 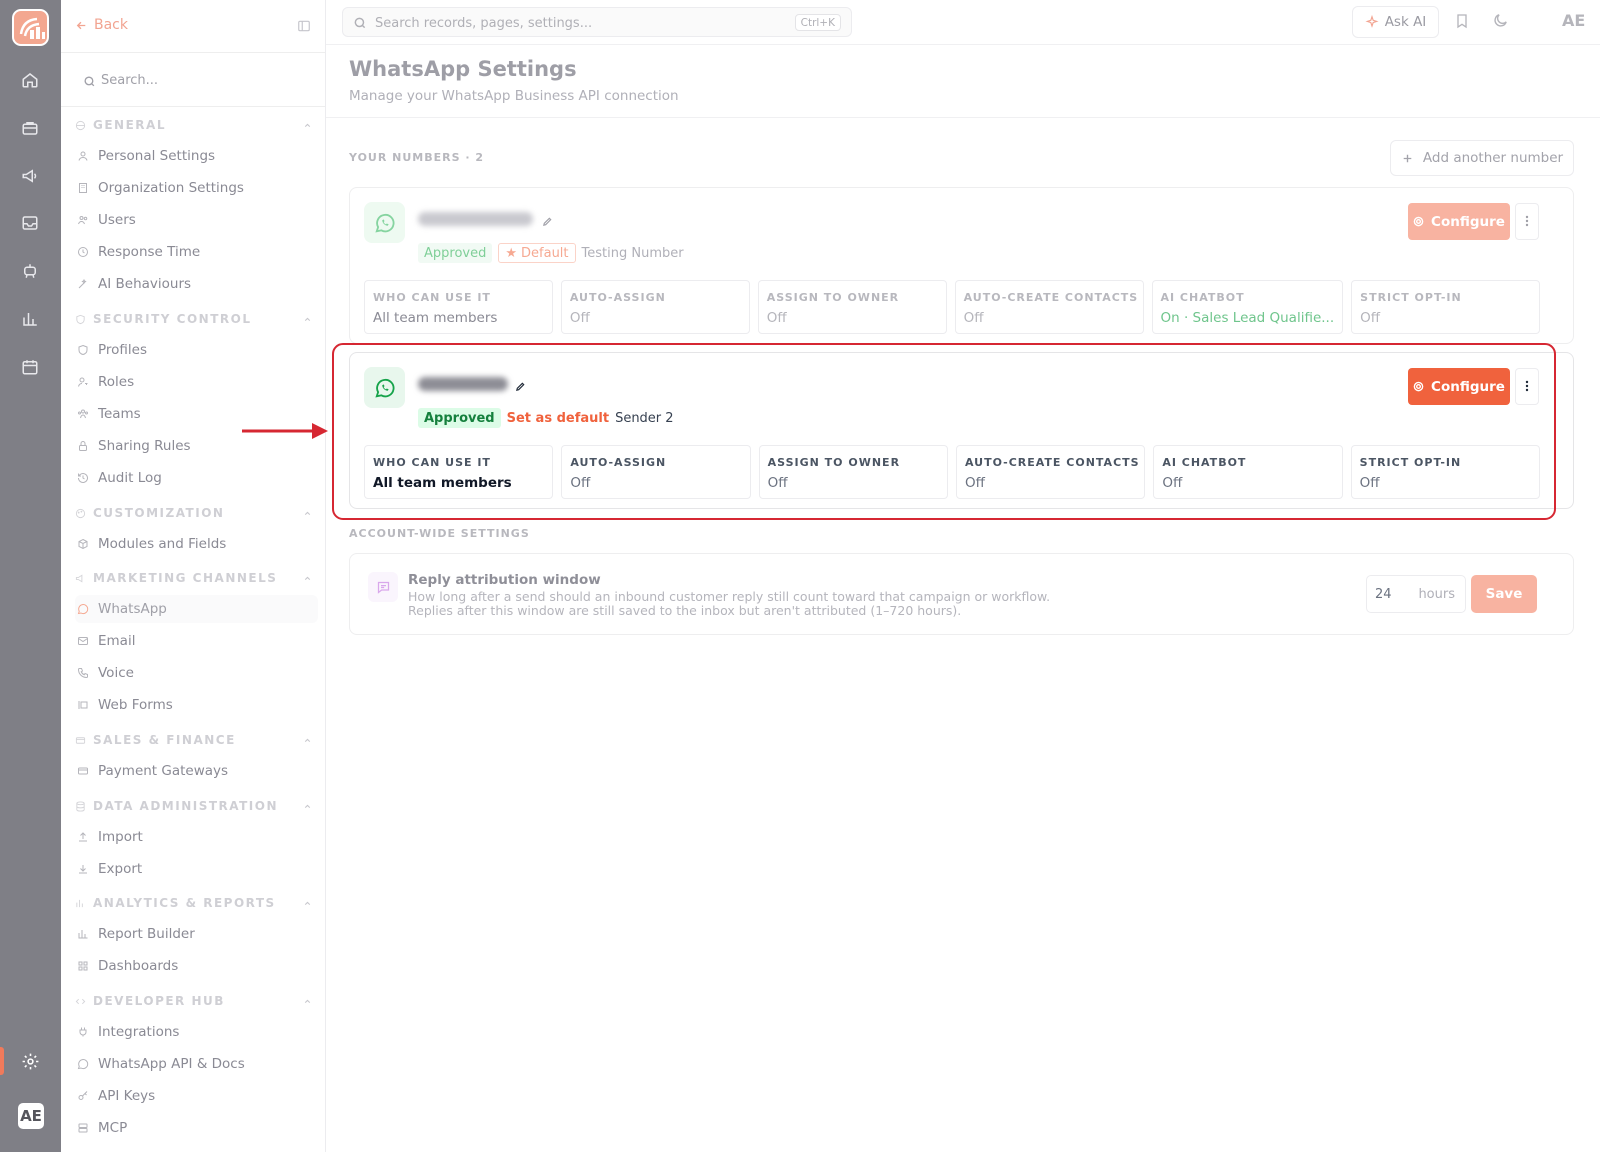 I want to click on sidebar-item-web-forms: Web Forms, so click(x=196, y=705).